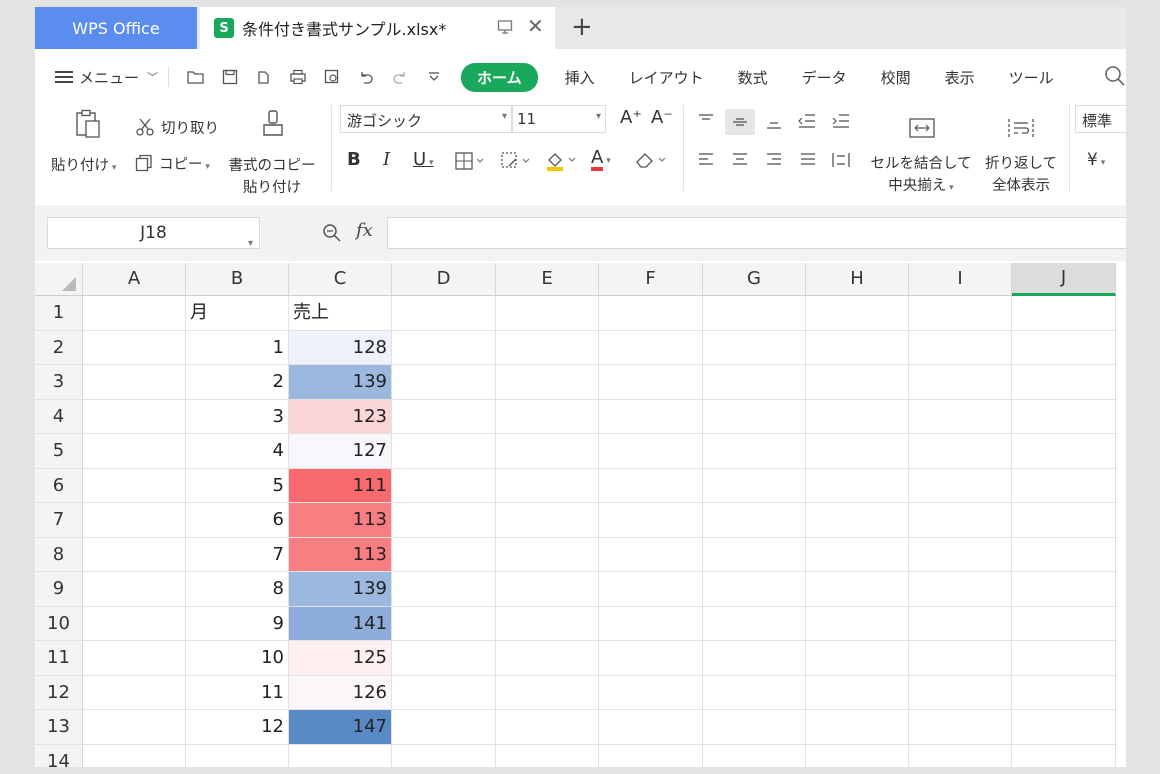 The image size is (1160, 774). Describe the element at coordinates (857, 755) in the screenshot. I see `cell-h14` at that location.